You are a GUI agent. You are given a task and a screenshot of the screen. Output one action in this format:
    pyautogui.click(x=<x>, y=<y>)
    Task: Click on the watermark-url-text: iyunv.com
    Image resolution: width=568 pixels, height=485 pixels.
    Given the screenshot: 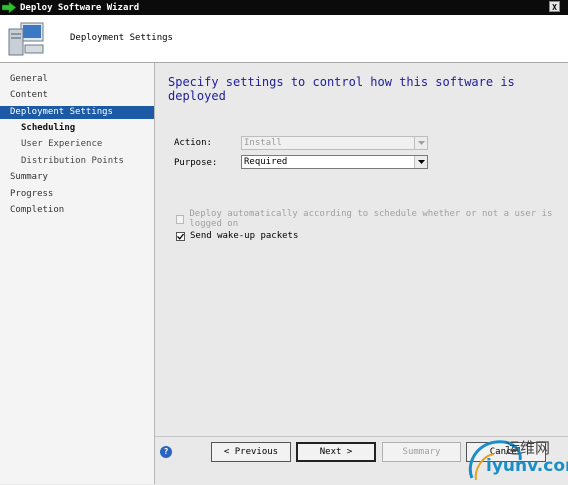 What is the action you would take?
    pyautogui.click(x=527, y=466)
    